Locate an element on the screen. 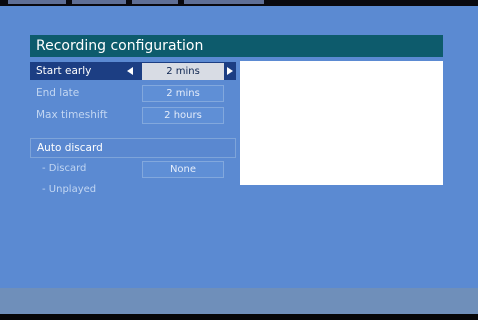 The image size is (478, 320). setting-row-unplayed: - Unplayed is located at coordinates (133, 190).